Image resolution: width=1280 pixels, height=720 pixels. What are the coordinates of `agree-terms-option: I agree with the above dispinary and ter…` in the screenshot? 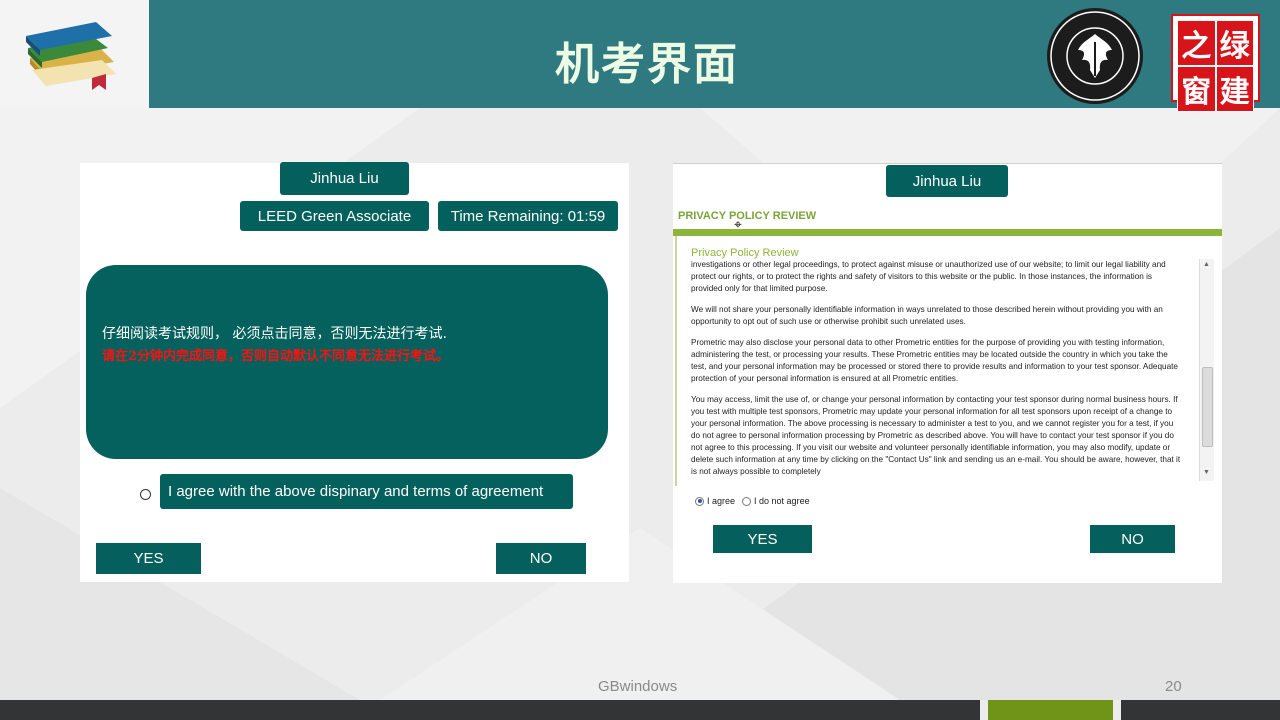 It's located at (366, 491).